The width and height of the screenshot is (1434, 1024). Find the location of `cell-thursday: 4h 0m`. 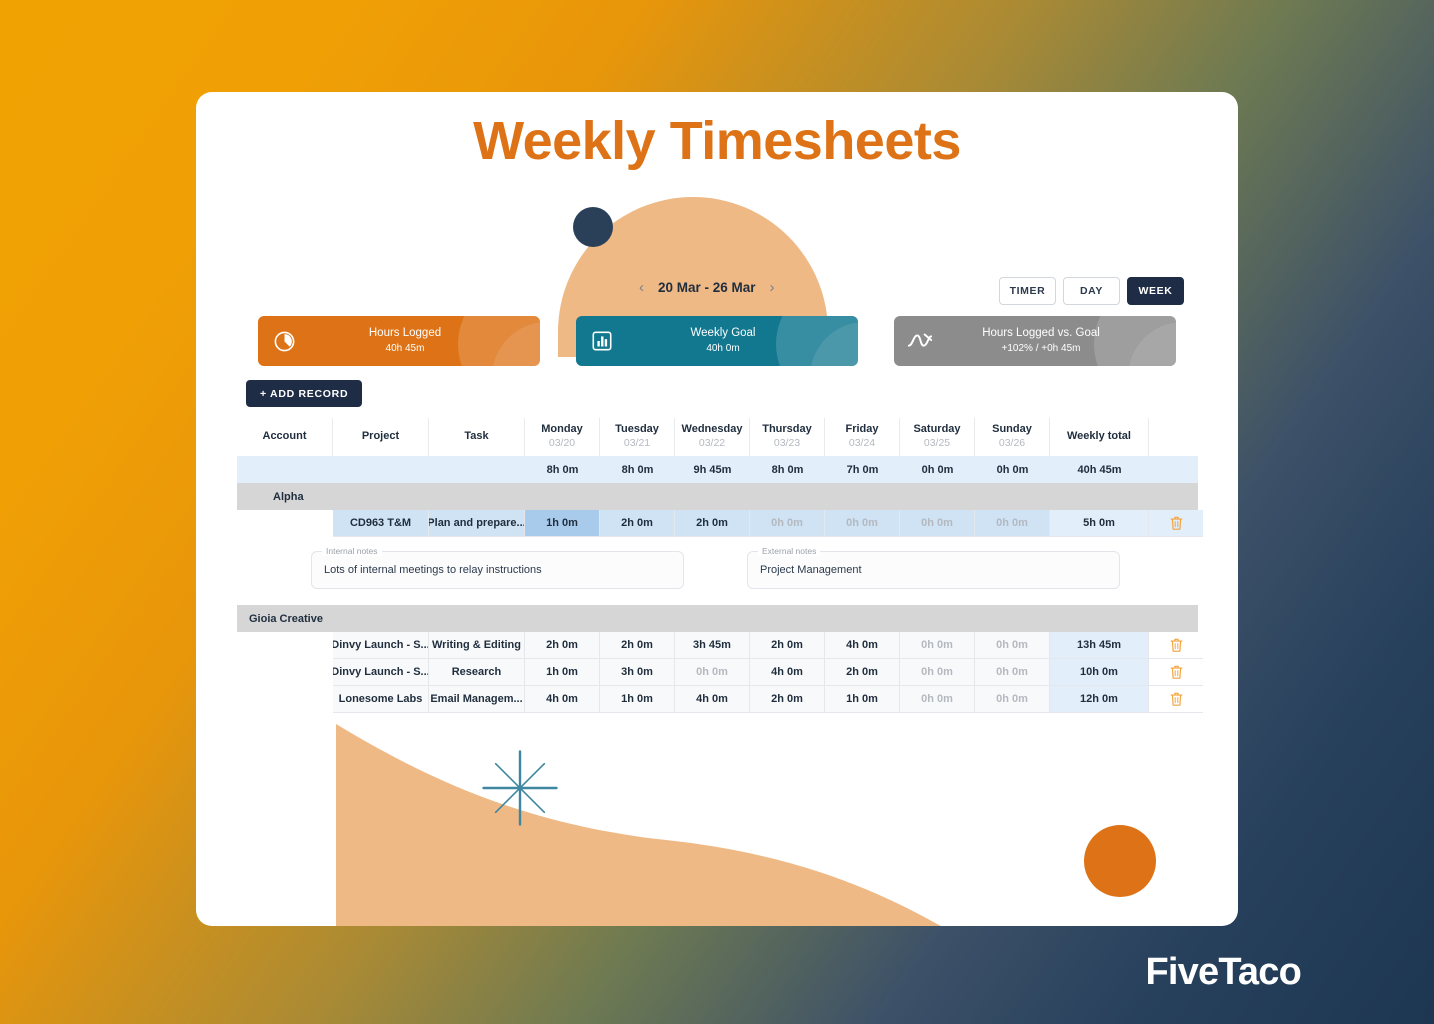

cell-thursday: 4h 0m is located at coordinates (787, 672).